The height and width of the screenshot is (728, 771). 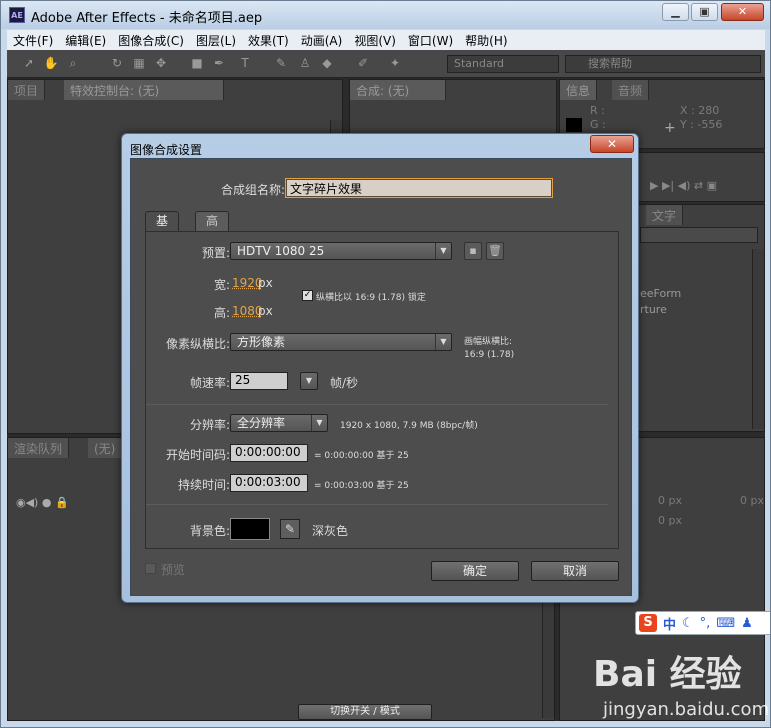 What do you see at coordinates (752, 500) in the screenshot?
I see `para-indent-2: 0 px` at bounding box center [752, 500].